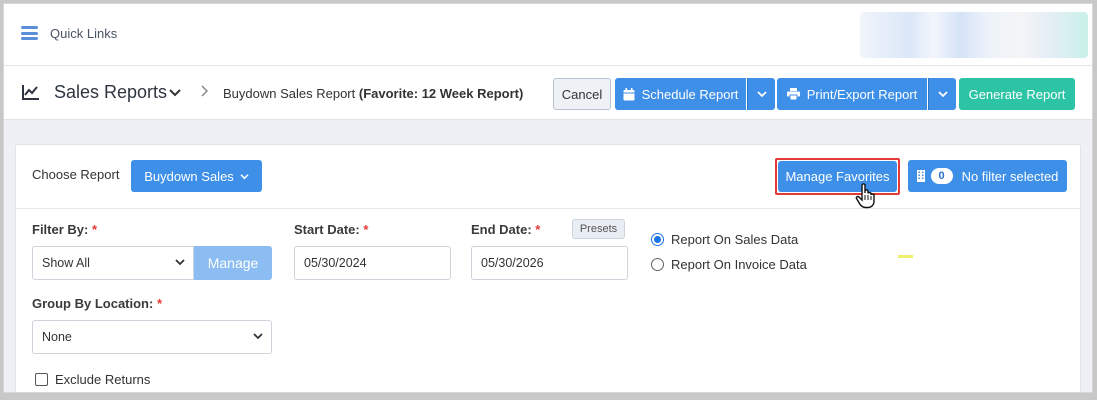 This screenshot has width=1097, height=400. What do you see at coordinates (1010, 176) in the screenshot?
I see `no-filter-label: No filter selected` at bounding box center [1010, 176].